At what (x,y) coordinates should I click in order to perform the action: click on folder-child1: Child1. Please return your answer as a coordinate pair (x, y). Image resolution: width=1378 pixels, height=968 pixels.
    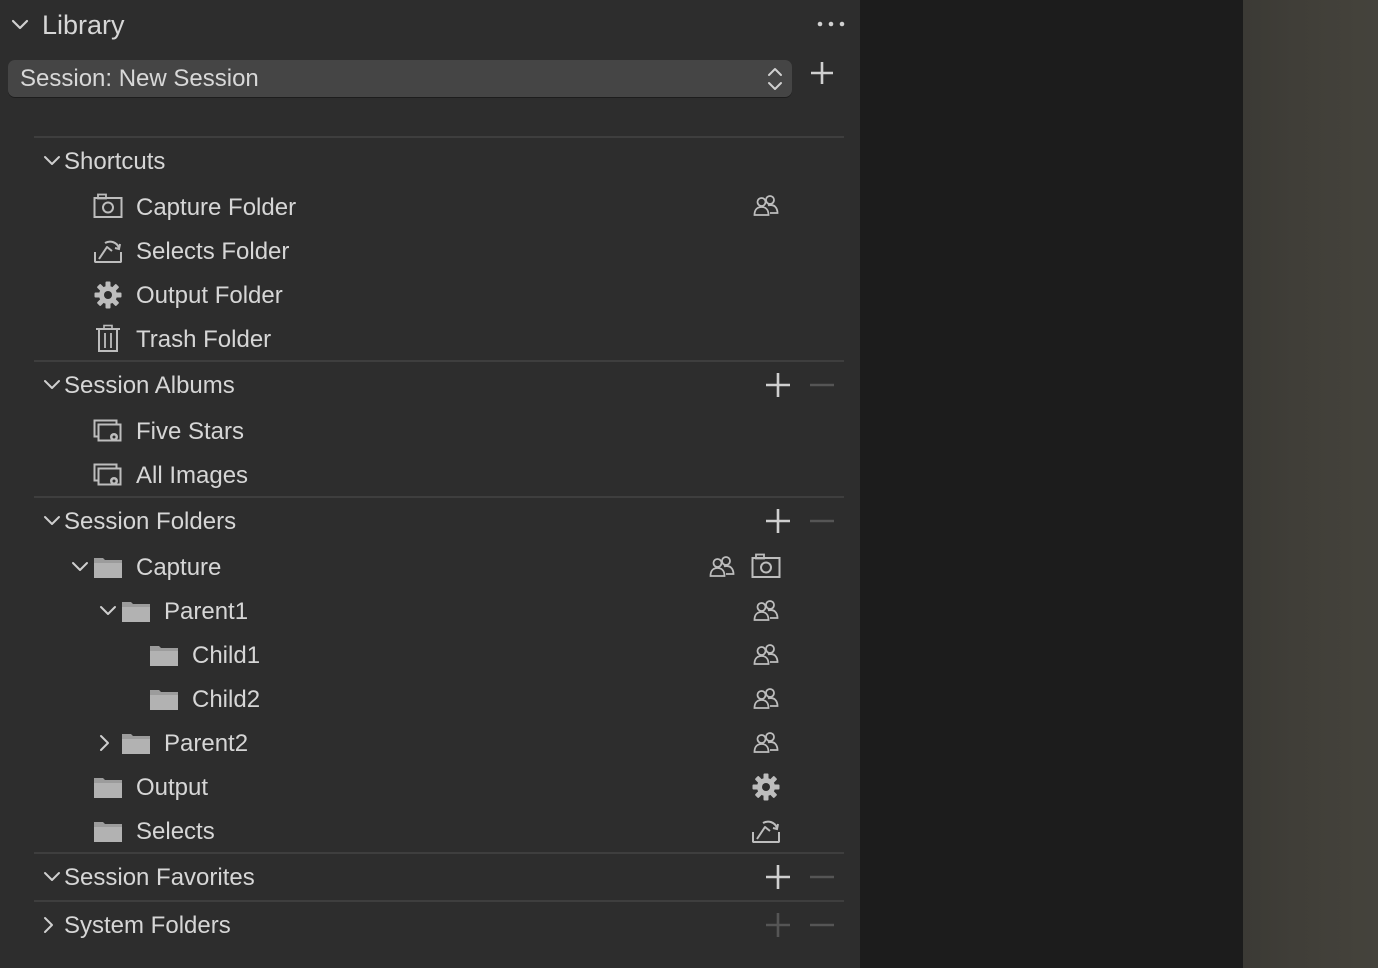
    Looking at the image, I should click on (226, 656).